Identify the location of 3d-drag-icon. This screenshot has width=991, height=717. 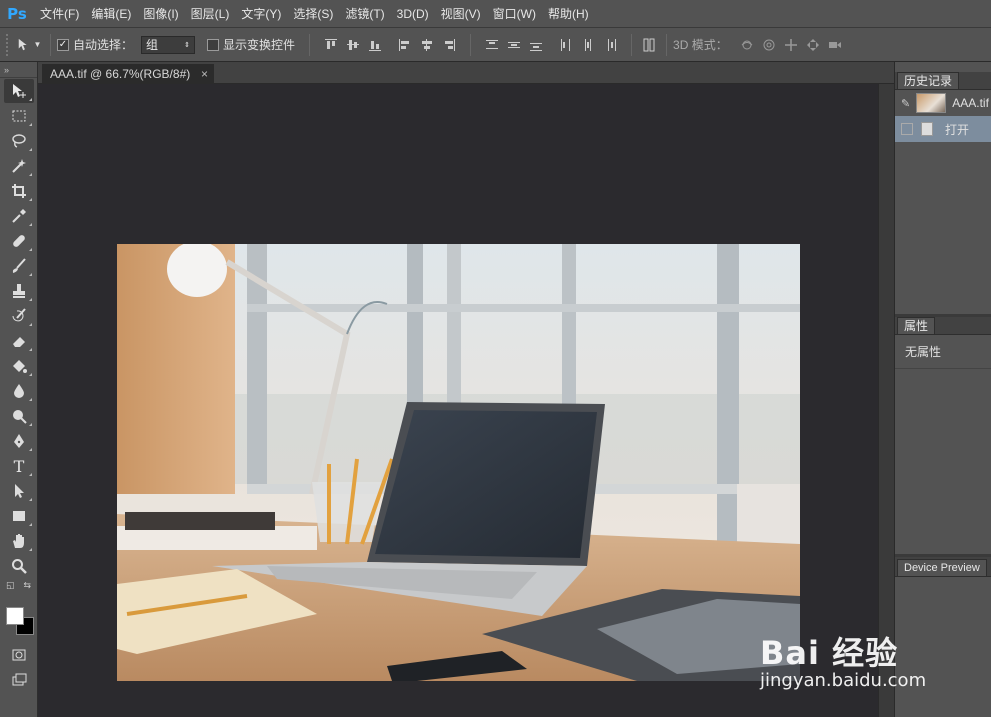
(791, 45).